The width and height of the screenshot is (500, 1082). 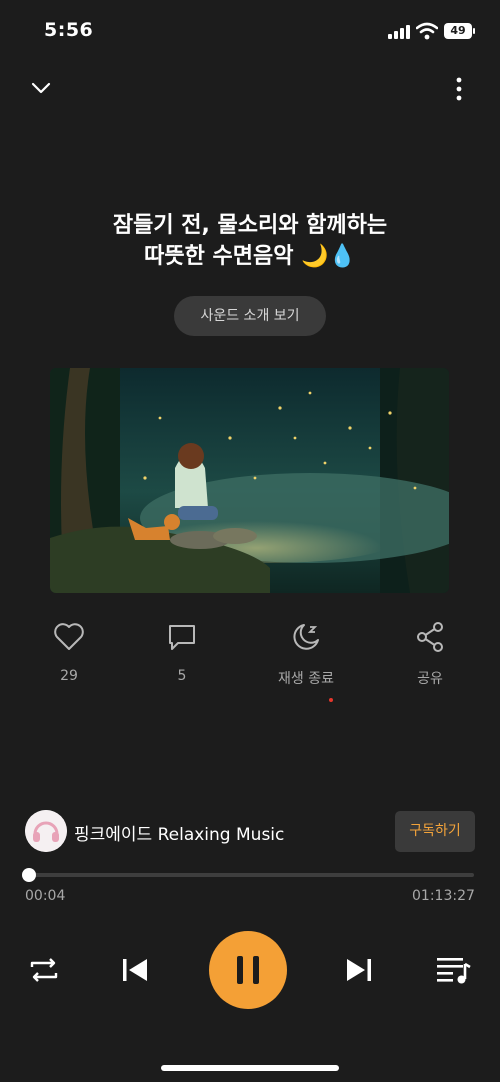 What do you see at coordinates (179, 832) in the screenshot?
I see `channel-name: 핑크에이드 Relaxing Music` at bounding box center [179, 832].